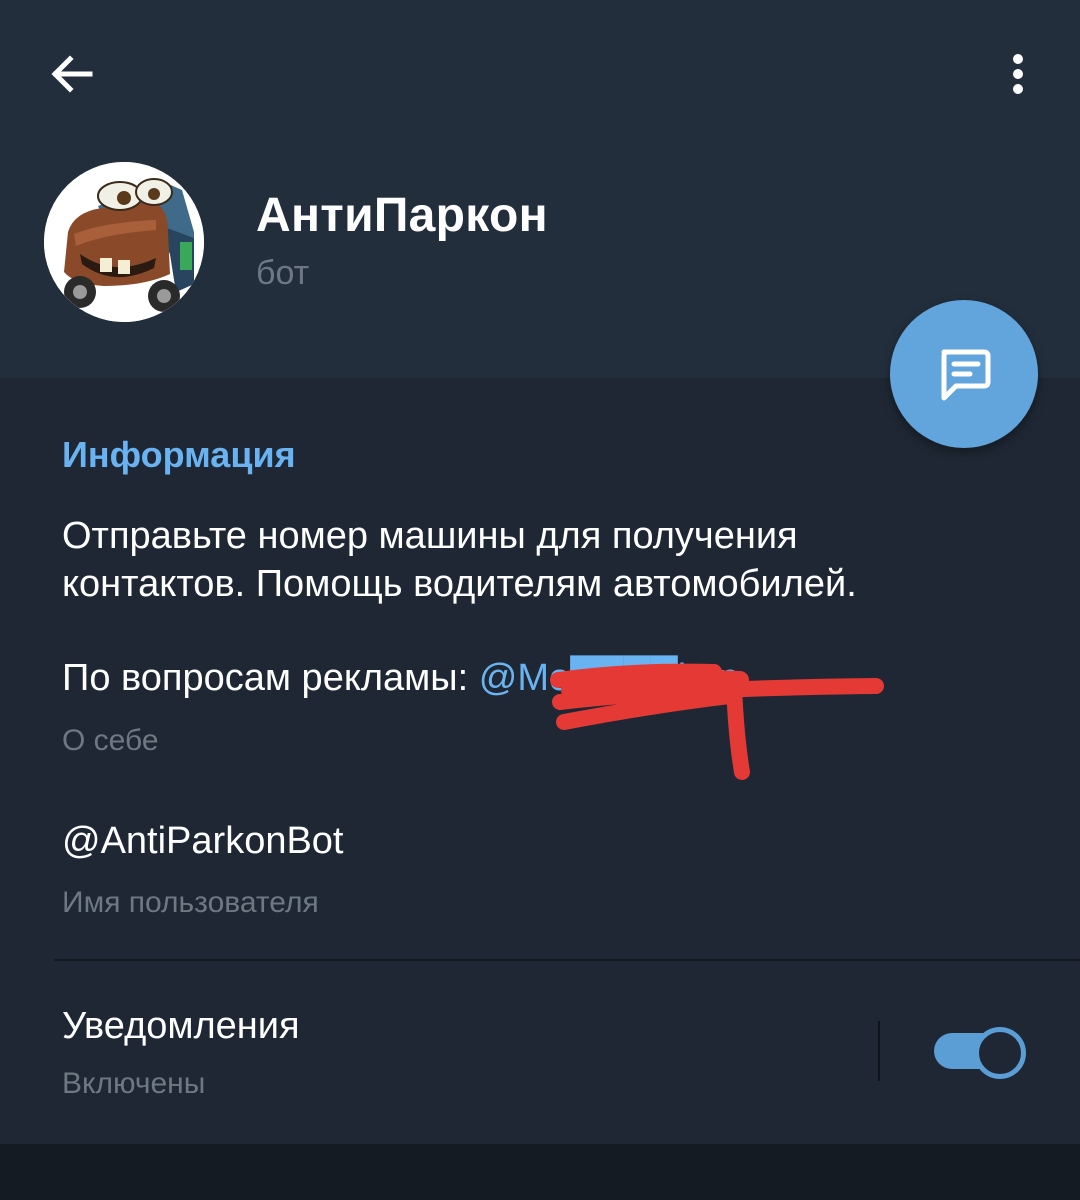  Describe the element at coordinates (609, 678) in the screenshot. I see `ads-contact-link: @Mo████kup` at that location.